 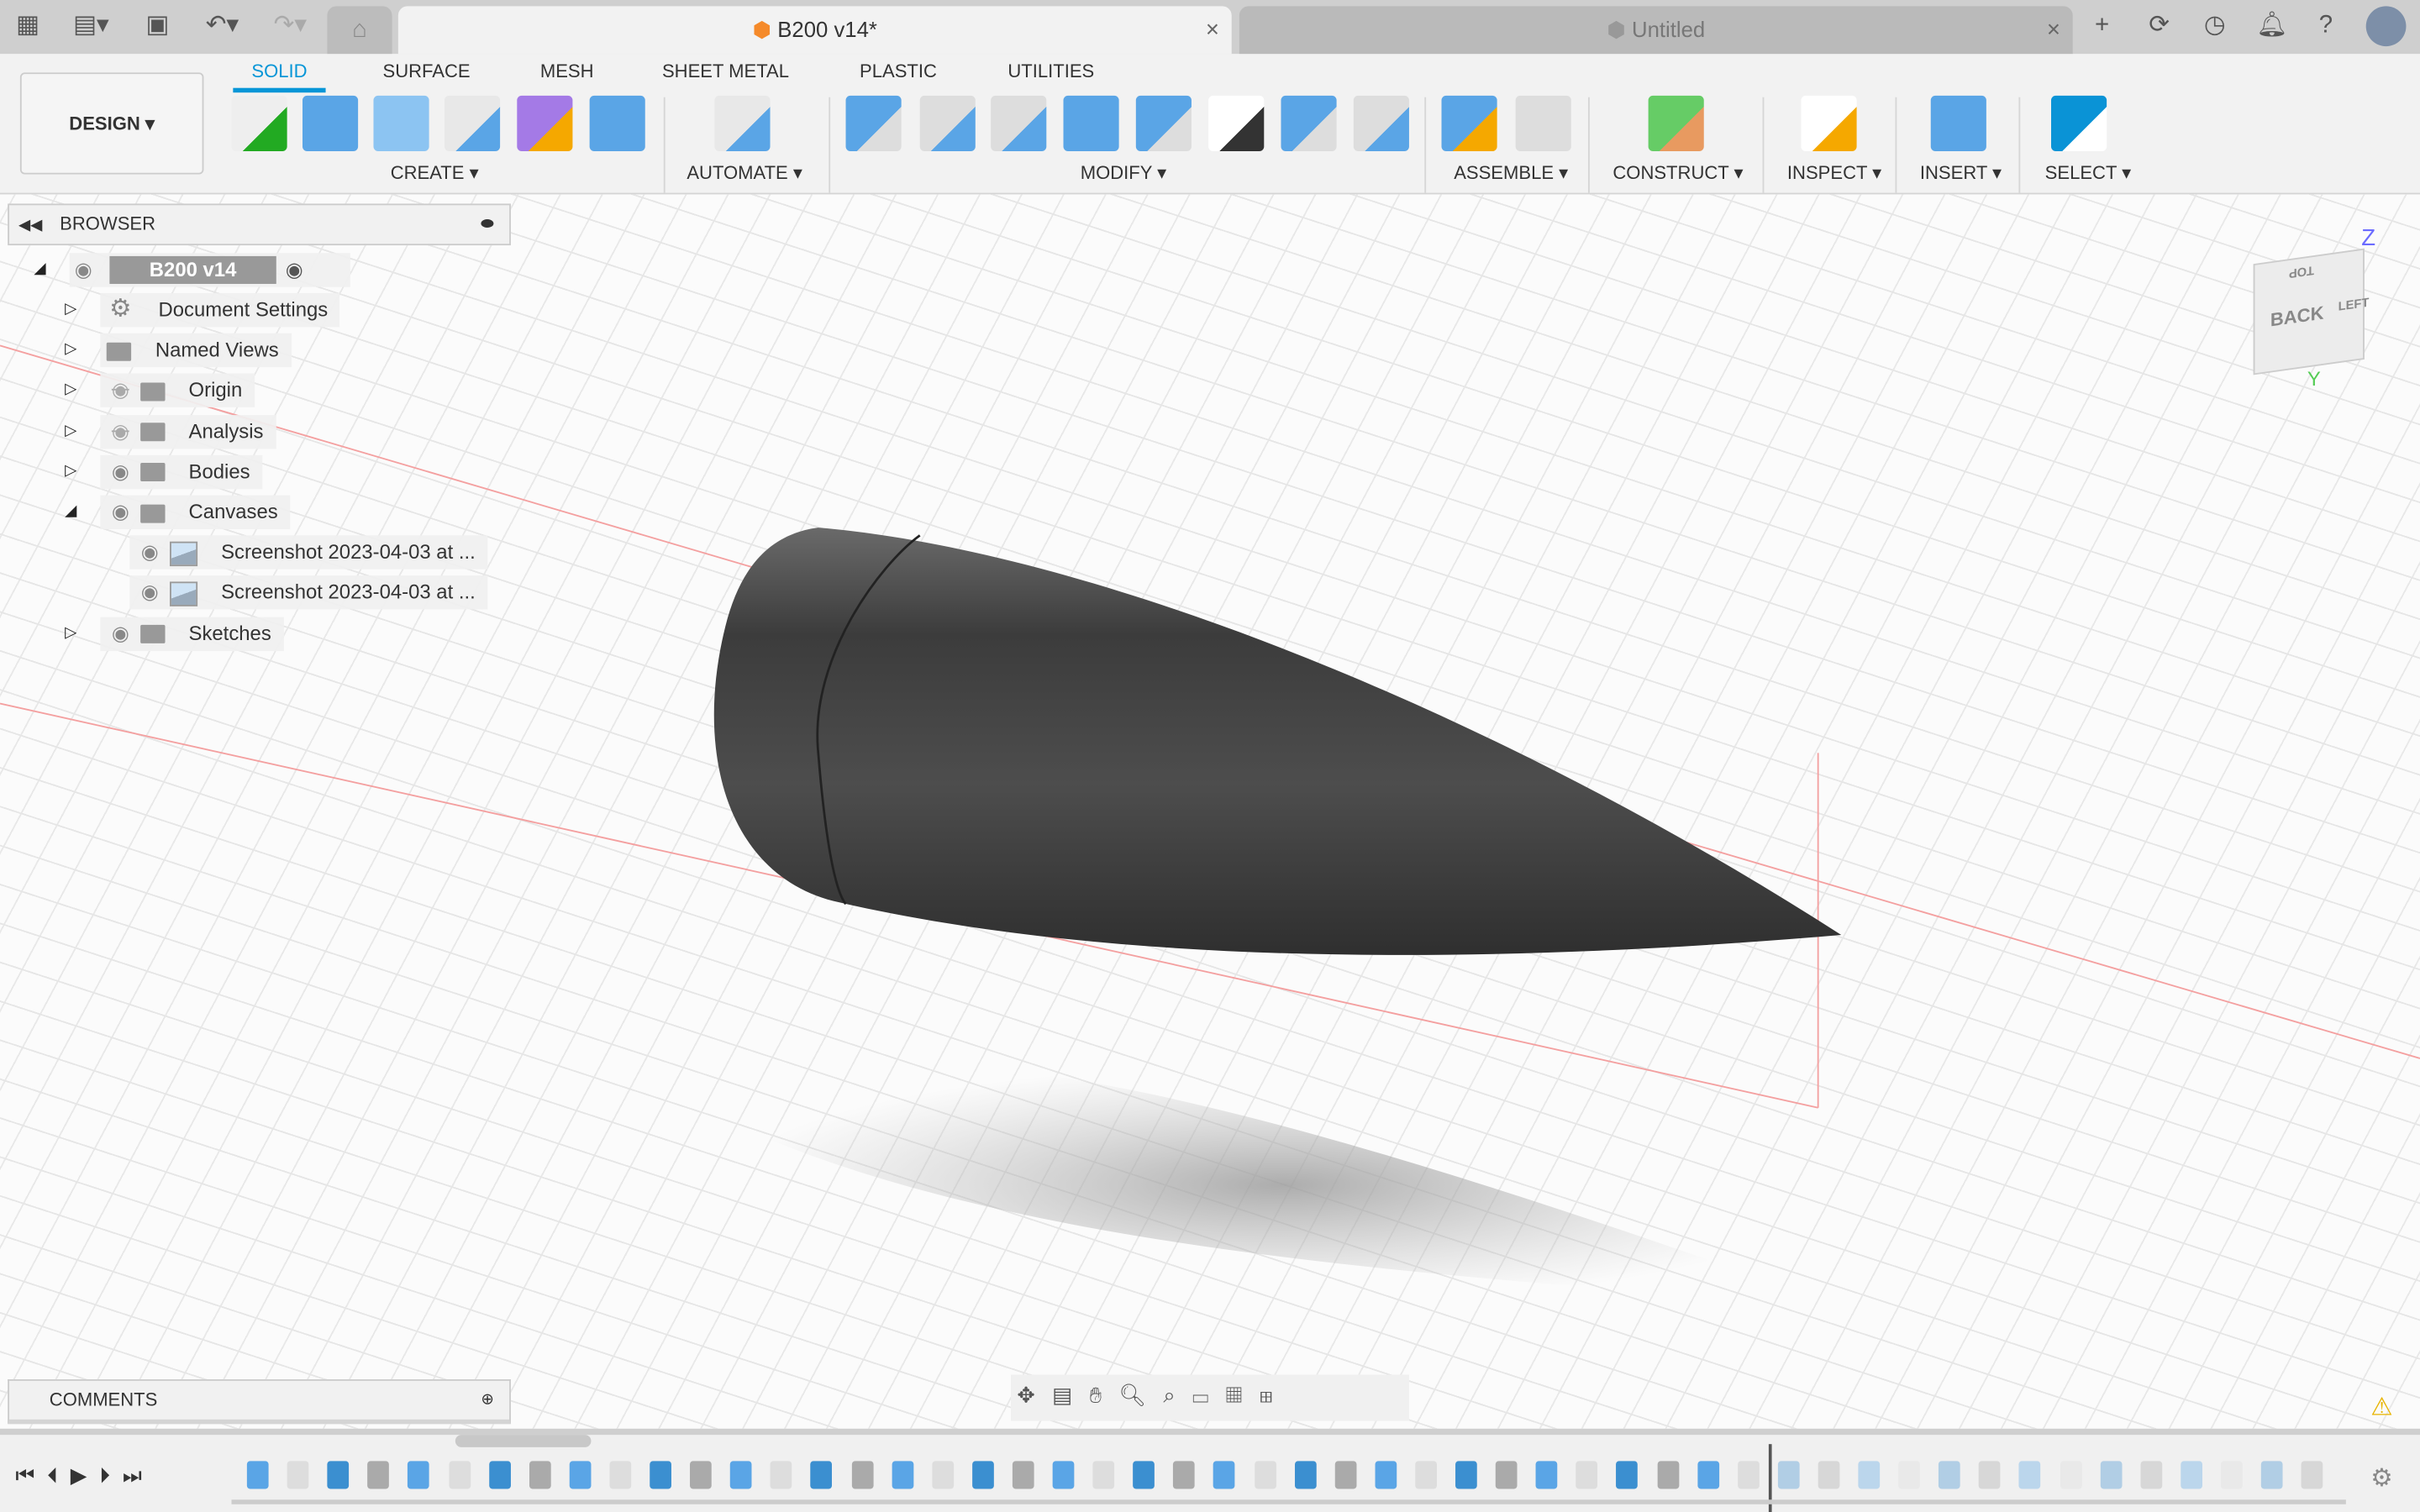 What do you see at coordinates (2301, 272) in the screenshot?
I see `viewcube-top-face: TOP` at bounding box center [2301, 272].